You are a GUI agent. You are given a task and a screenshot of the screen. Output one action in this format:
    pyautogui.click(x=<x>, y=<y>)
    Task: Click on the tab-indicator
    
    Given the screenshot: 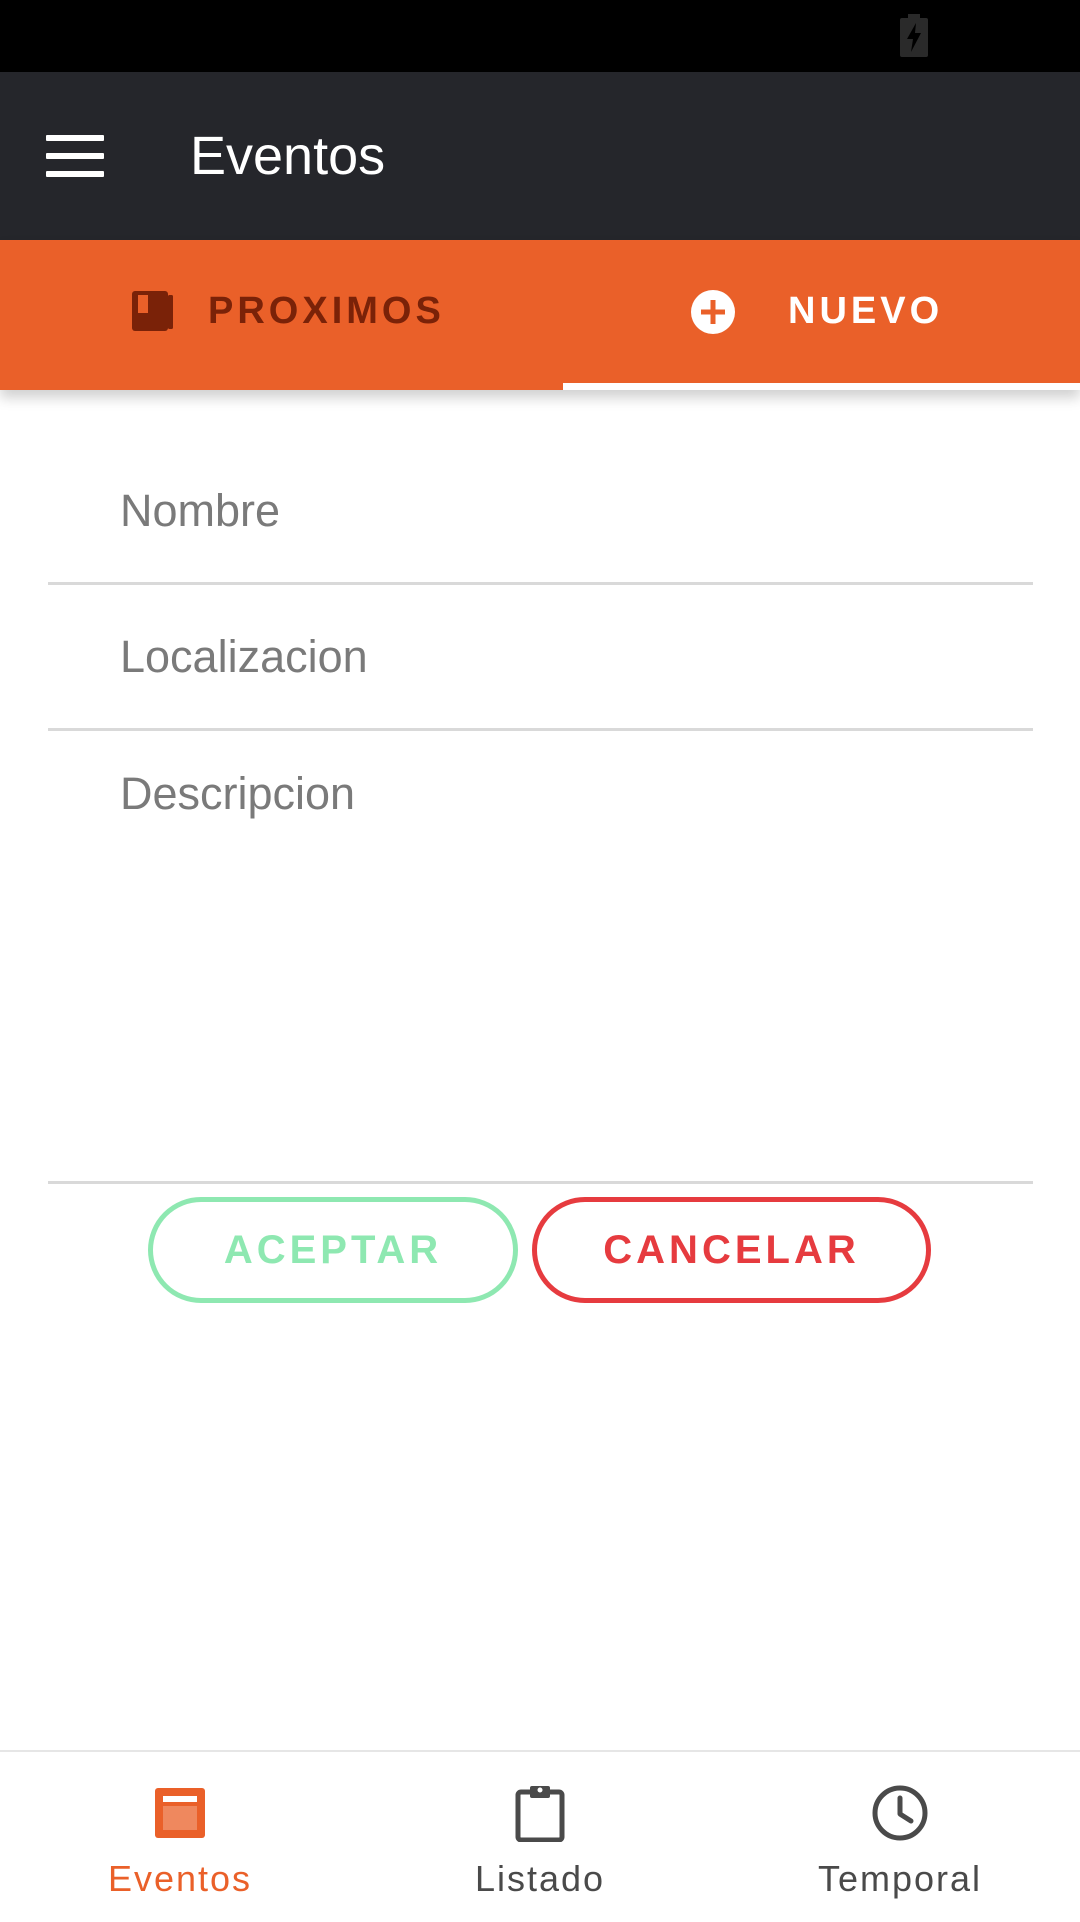 What is the action you would take?
    pyautogui.click(x=821, y=386)
    